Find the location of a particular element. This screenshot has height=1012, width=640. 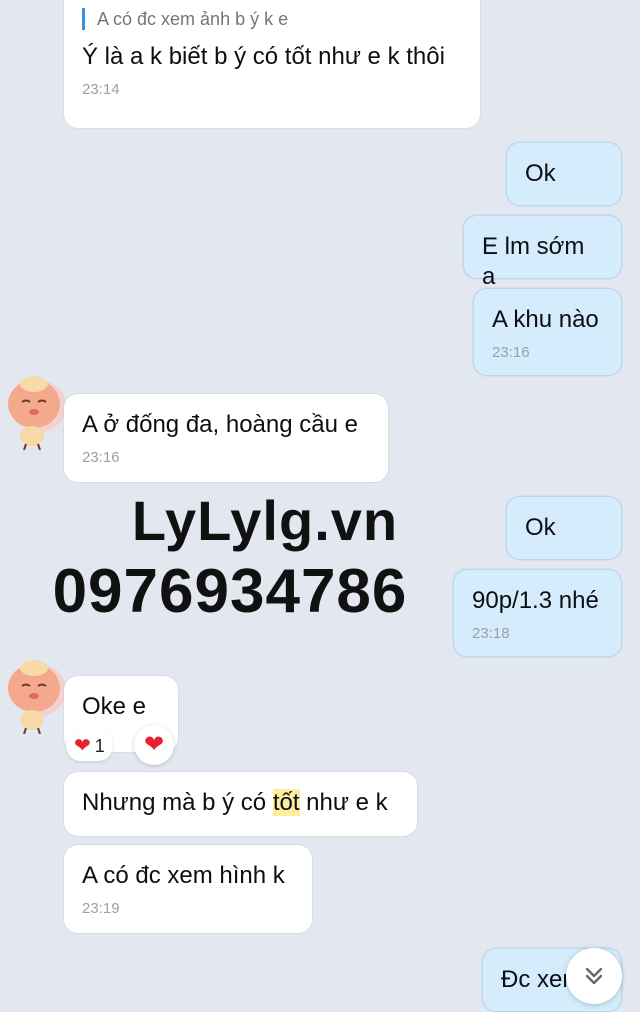

message-text: như e k is located at coordinates (343, 802).